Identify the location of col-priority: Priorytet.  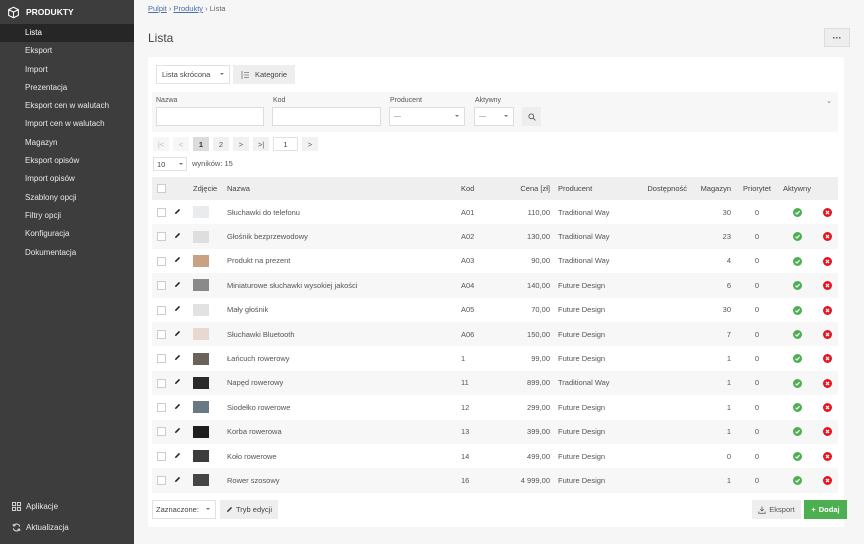
(757, 188).